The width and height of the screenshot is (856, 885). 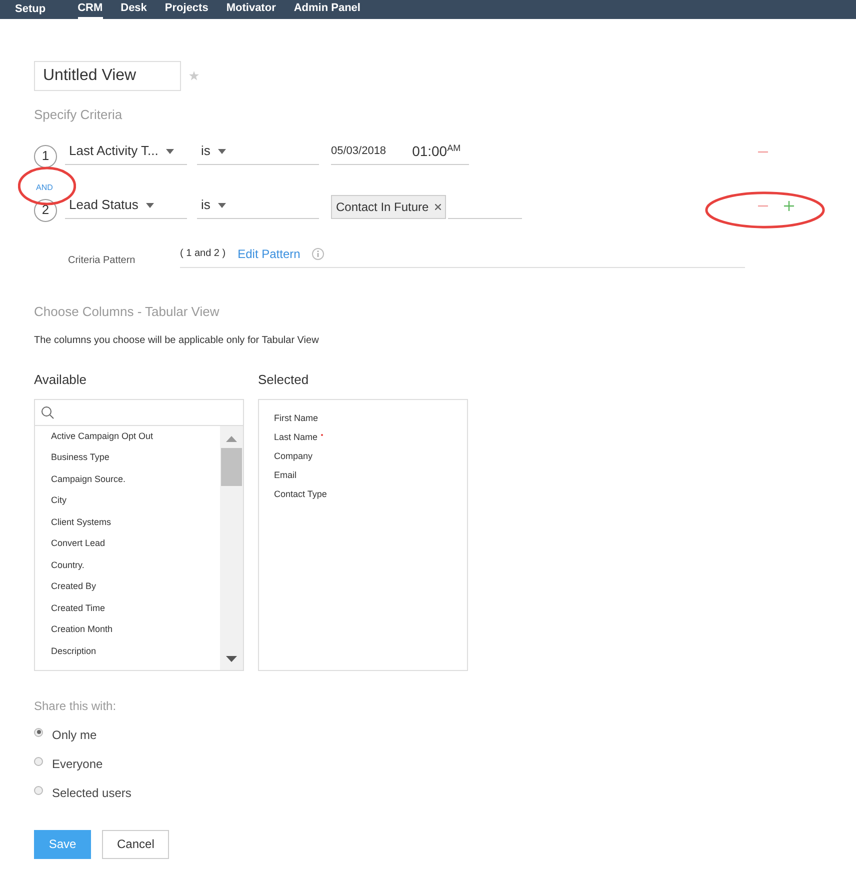 I want to click on list-title: Selected, so click(x=284, y=380).